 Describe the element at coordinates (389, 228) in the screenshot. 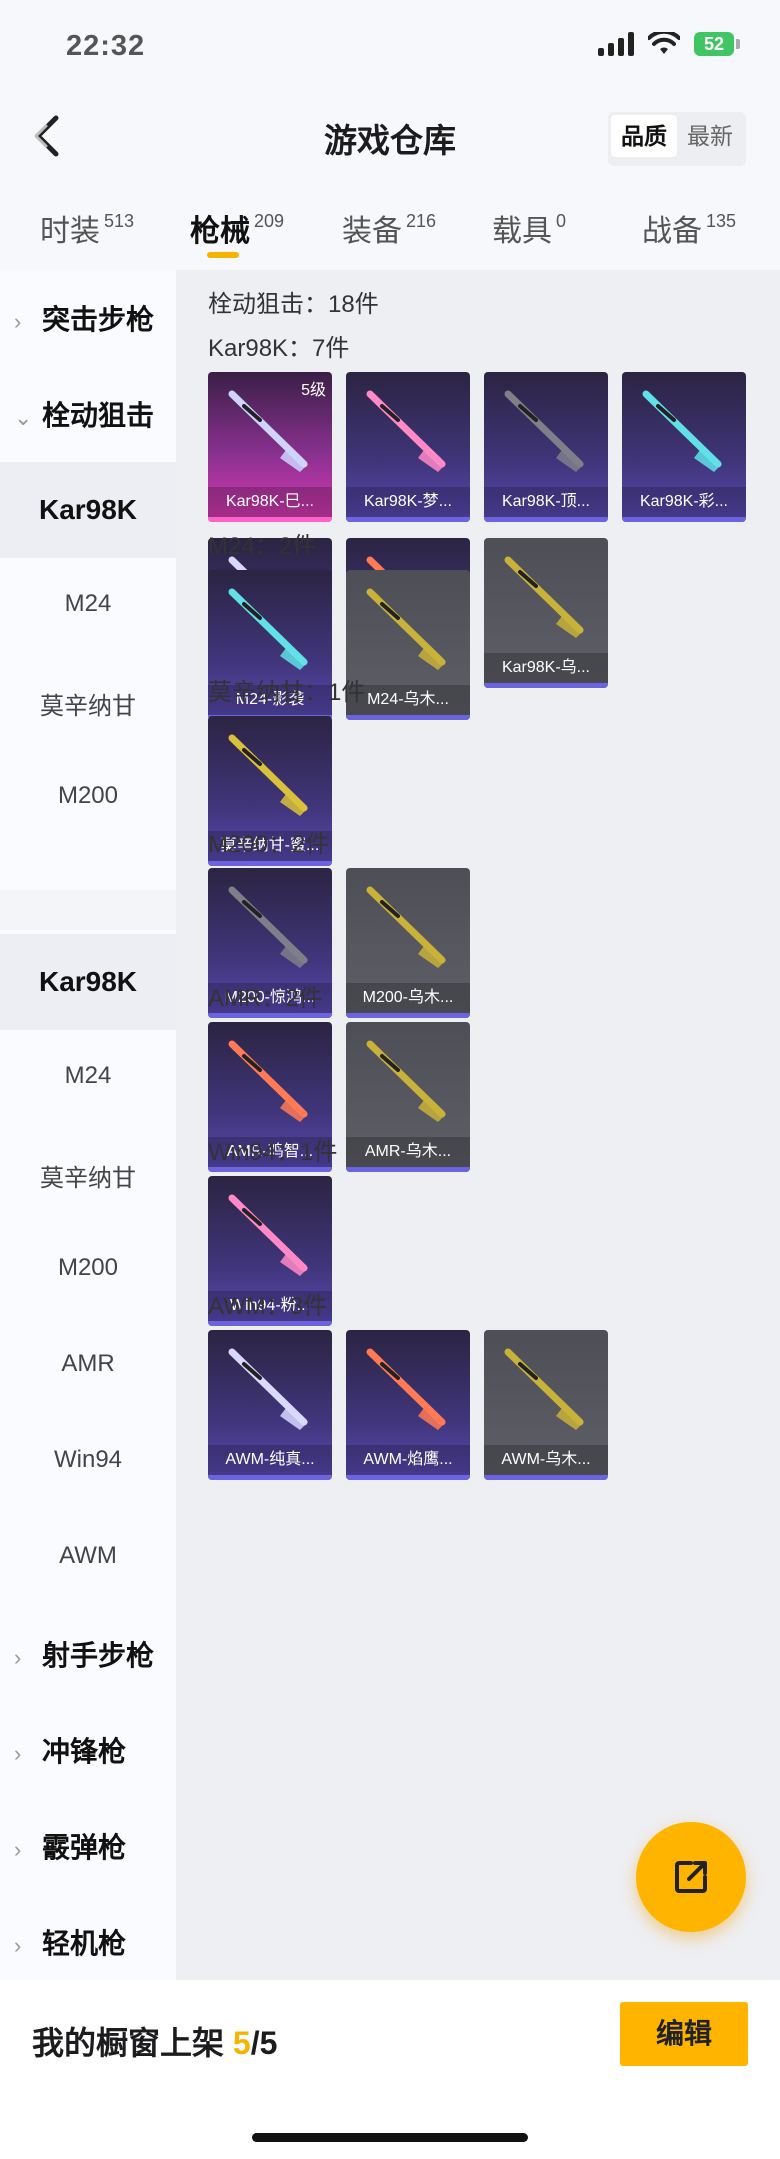

I see `tab-equipment: 装备 216` at that location.